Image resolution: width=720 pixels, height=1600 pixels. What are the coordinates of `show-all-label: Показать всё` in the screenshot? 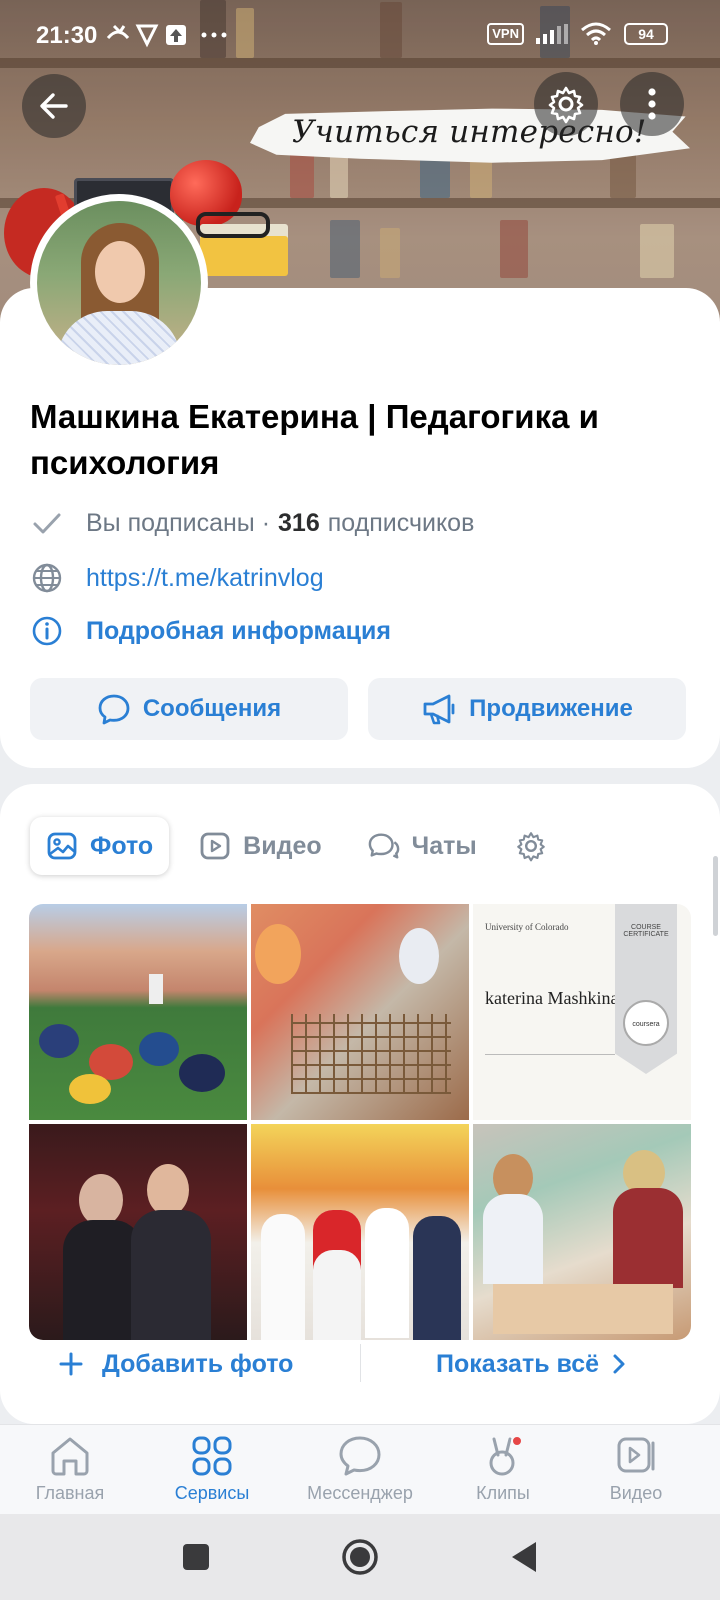 It's located at (518, 1363).